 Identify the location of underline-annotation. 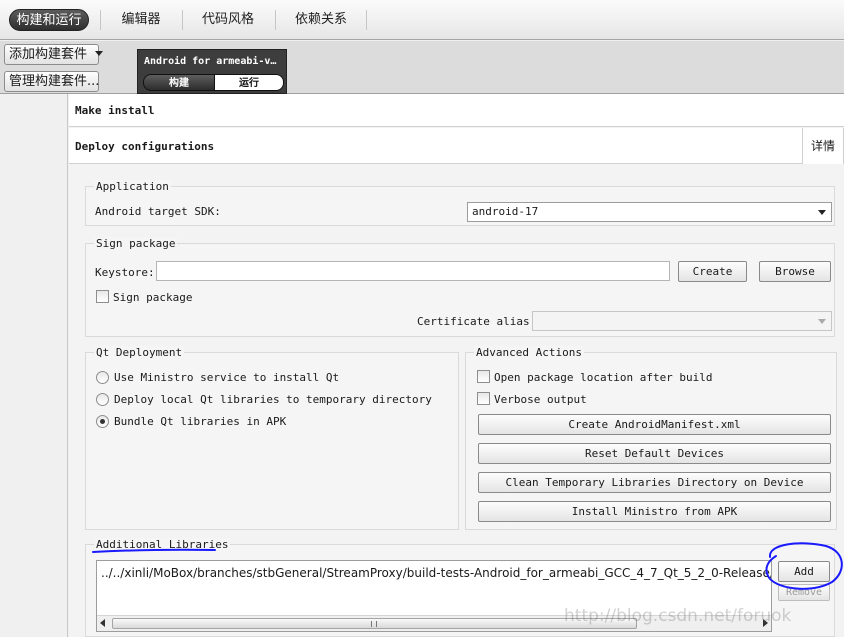
(154, 550).